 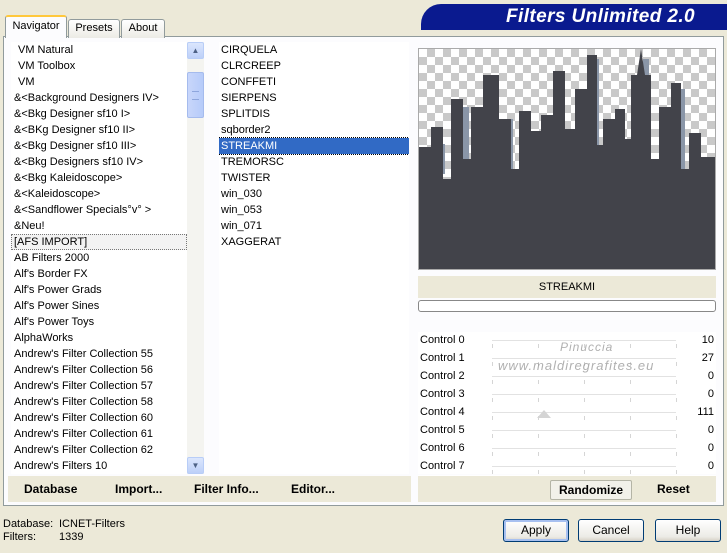 What do you see at coordinates (707, 340) in the screenshot?
I see `control-value: 10` at bounding box center [707, 340].